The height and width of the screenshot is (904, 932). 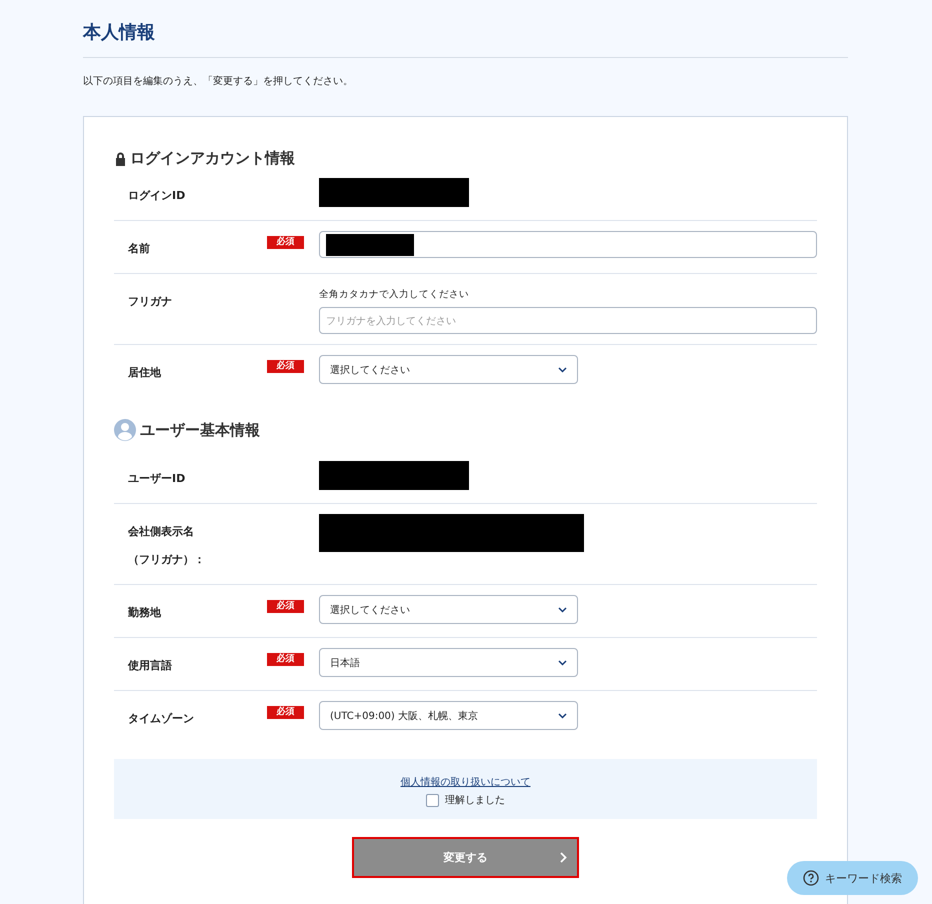 I want to click on section-title: ログインアカウント情報, so click(x=212, y=158).